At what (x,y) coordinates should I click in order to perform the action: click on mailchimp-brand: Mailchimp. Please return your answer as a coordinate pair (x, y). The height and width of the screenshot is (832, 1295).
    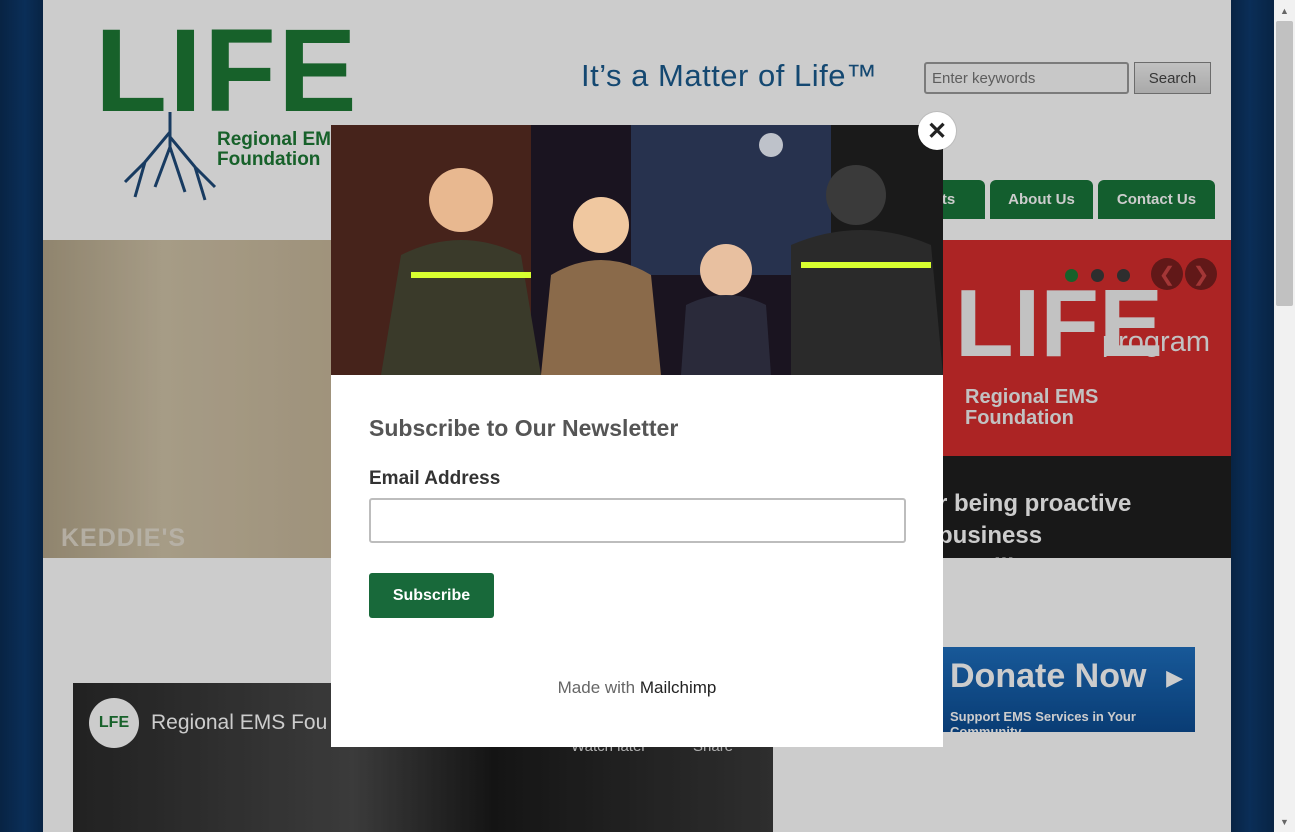
    Looking at the image, I should click on (678, 687).